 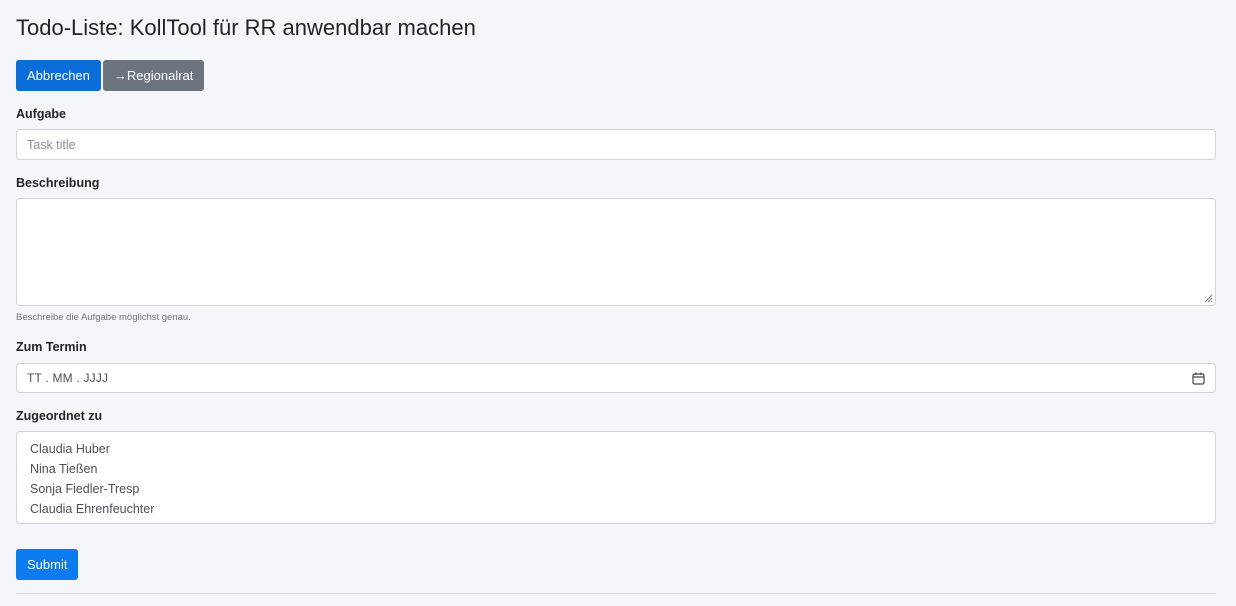 I want to click on regionalrat-button: →Regionalrat, so click(x=153, y=75).